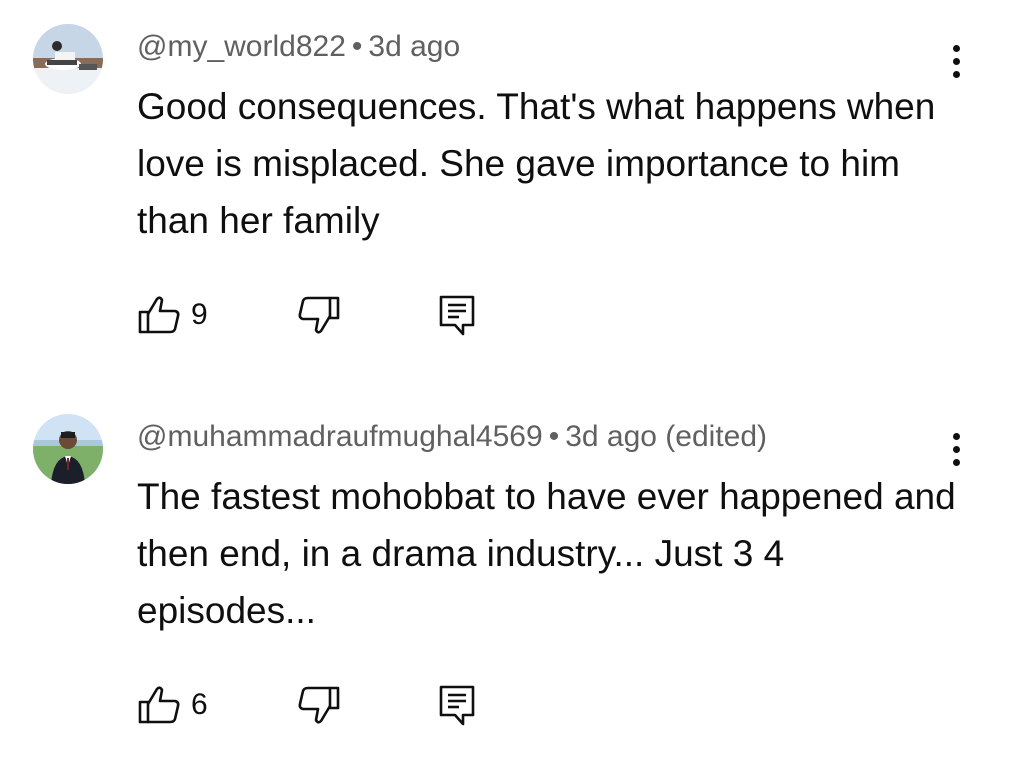  What do you see at coordinates (956, 449) in the screenshot?
I see `more-vert-icon` at bounding box center [956, 449].